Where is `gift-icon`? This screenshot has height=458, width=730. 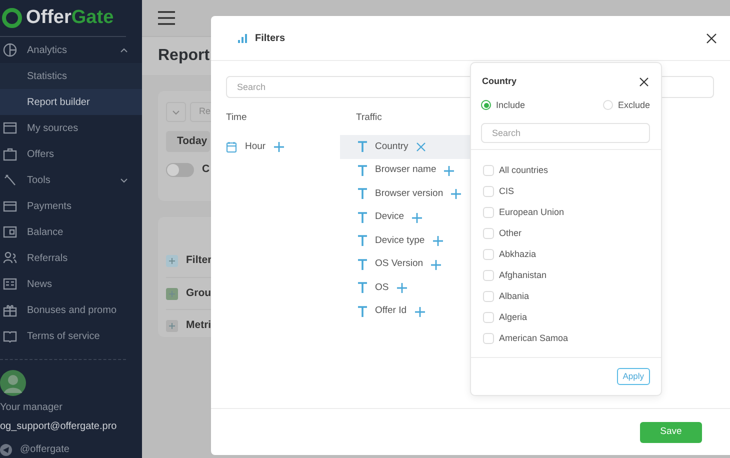
gift-icon is located at coordinates (10, 310).